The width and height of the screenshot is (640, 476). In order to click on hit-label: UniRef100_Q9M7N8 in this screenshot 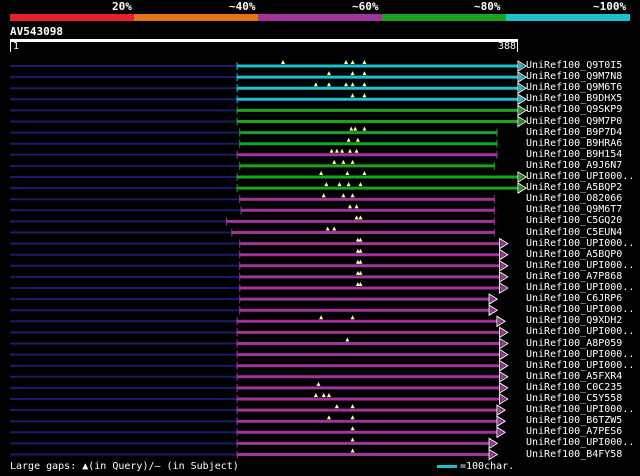, I will do `click(574, 76)`.